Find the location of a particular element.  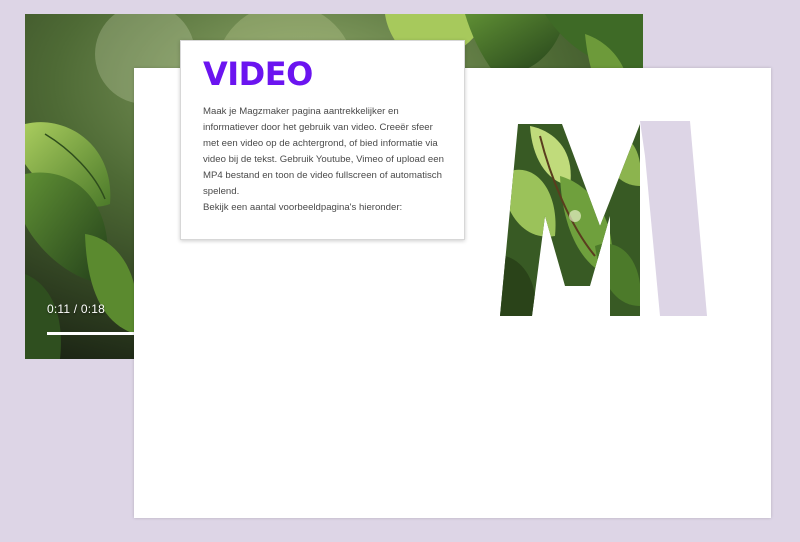

image-letter-m is located at coordinates (603, 218).